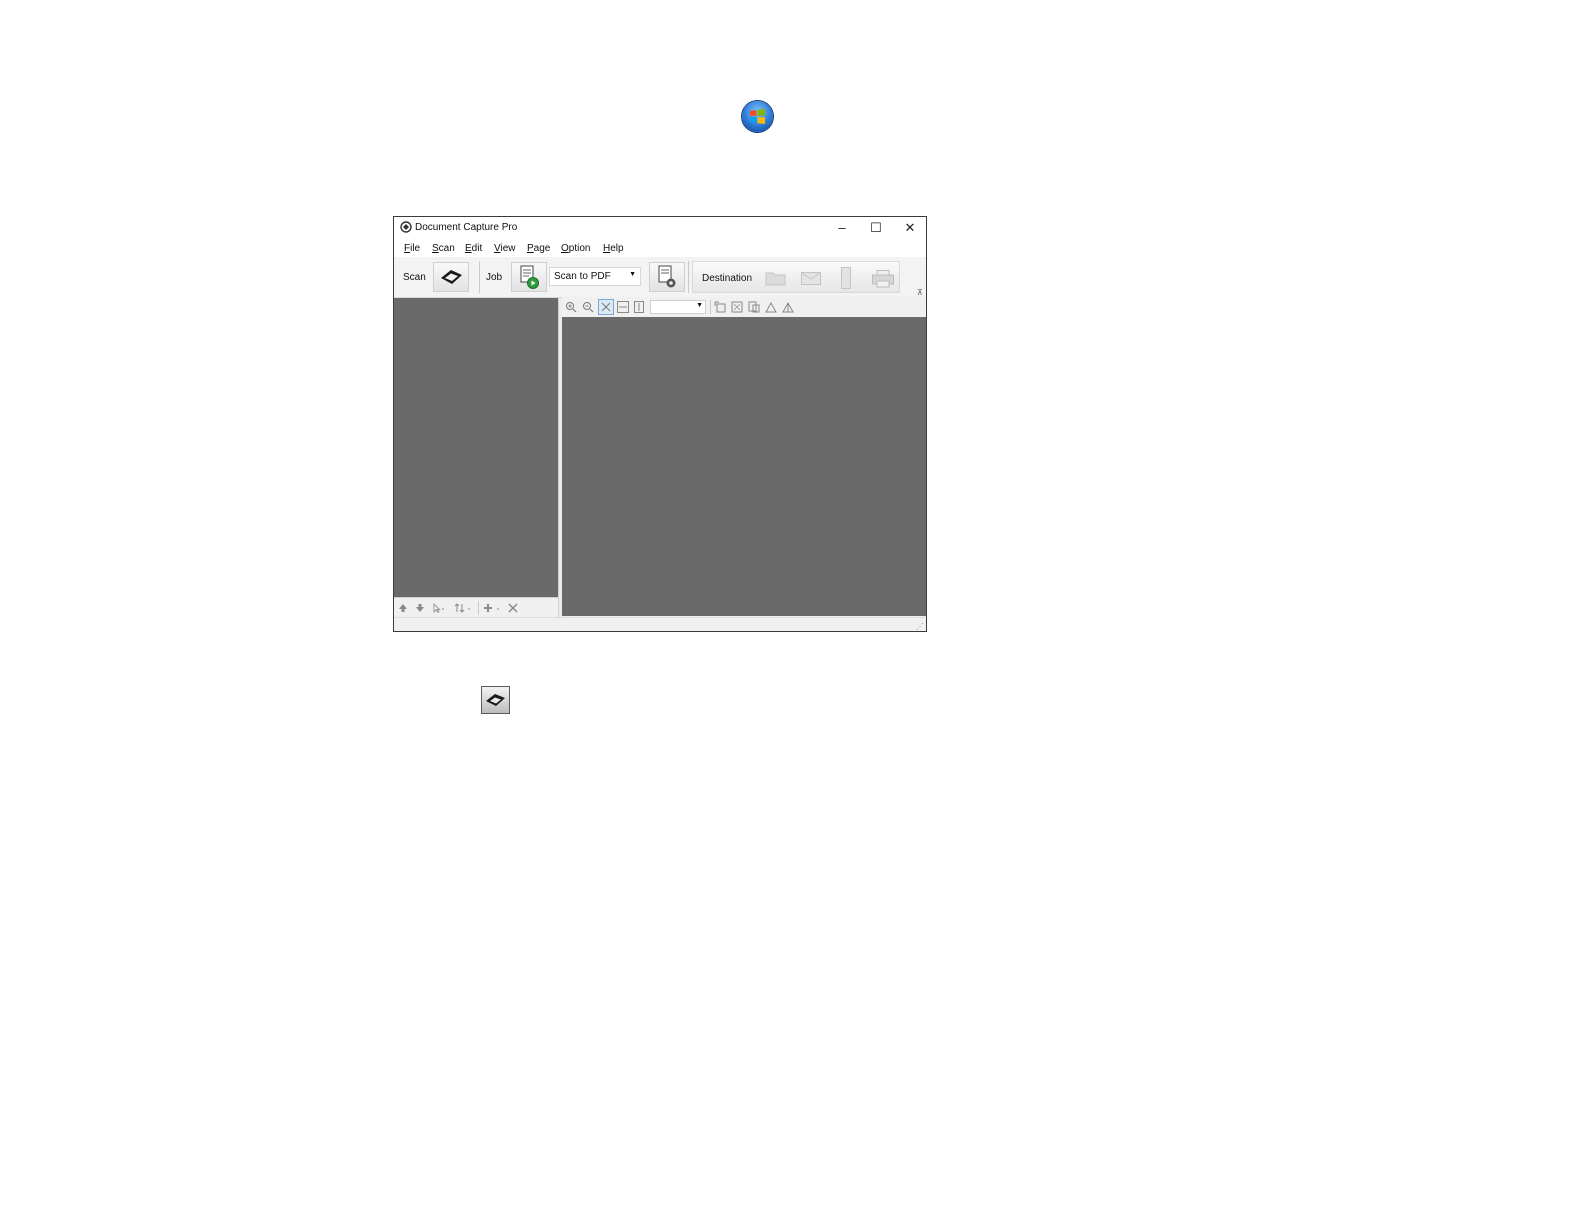 This screenshot has height=1224, width=1584. I want to click on job-select: Scan to PDF ▼, so click(595, 276).